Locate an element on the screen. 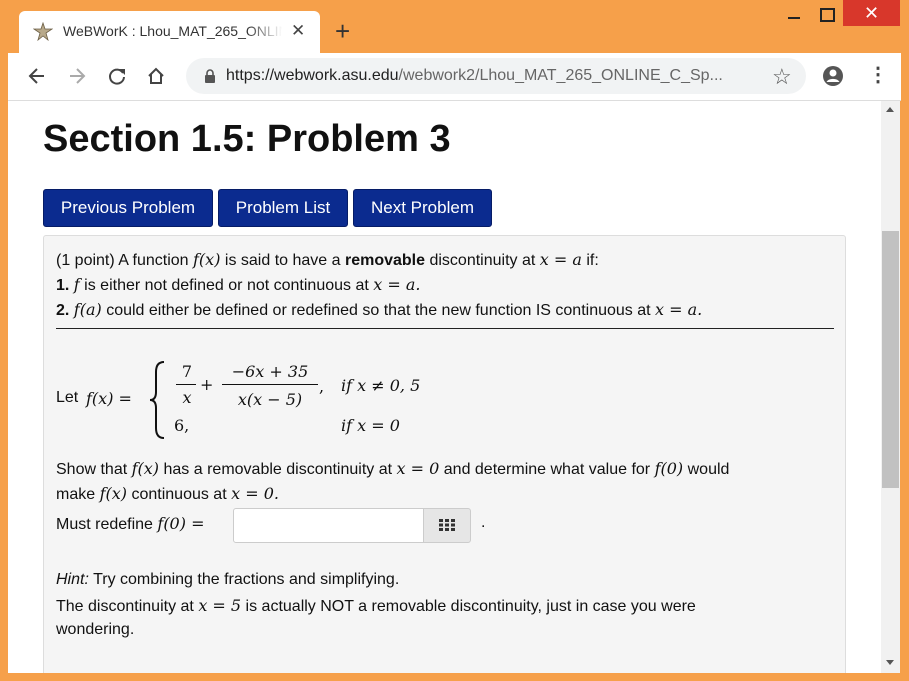 The image size is (909, 681). tab-close-icon: ✕ is located at coordinates (298, 31).